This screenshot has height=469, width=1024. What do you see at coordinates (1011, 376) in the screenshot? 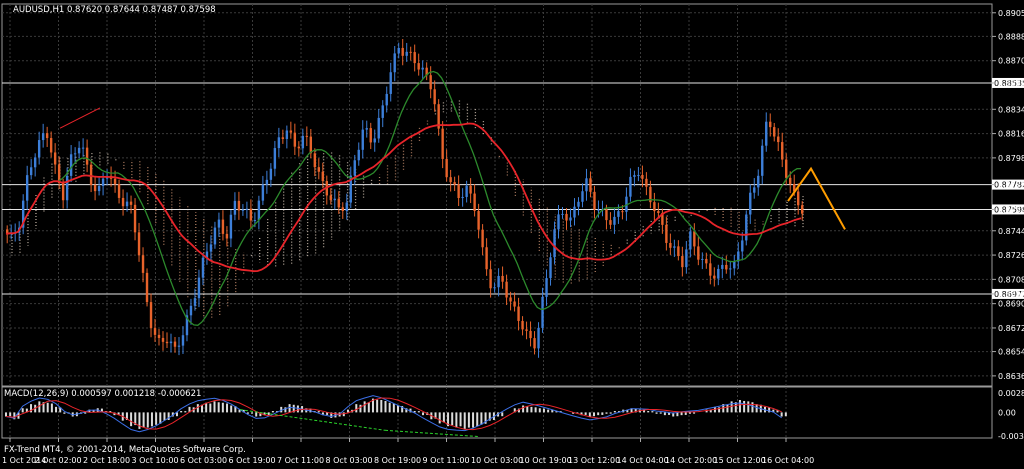
I see `price-tick-label: 0.86365` at bounding box center [1011, 376].